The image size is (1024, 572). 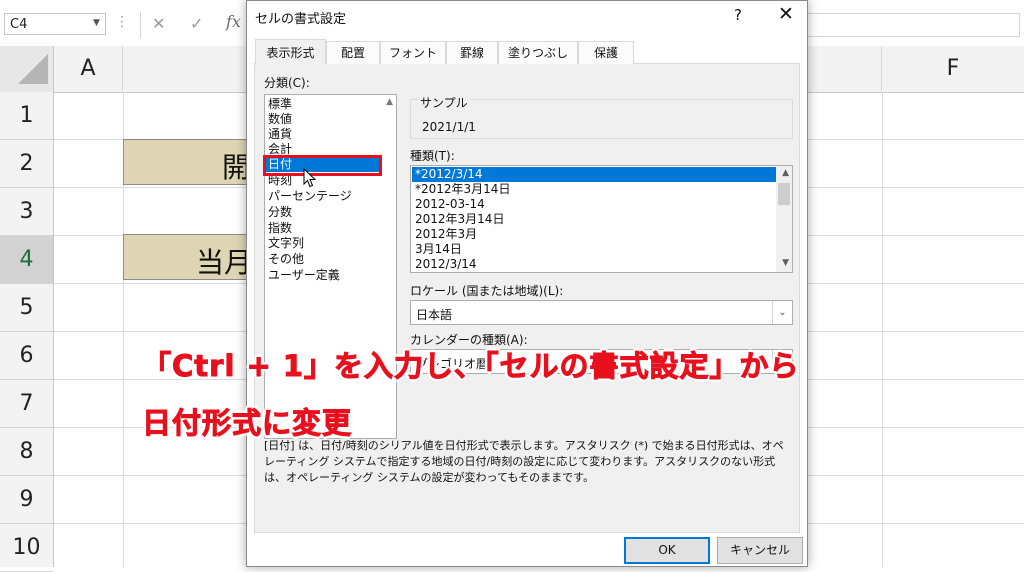 I want to click on row-header-5: 5, so click(x=26, y=308).